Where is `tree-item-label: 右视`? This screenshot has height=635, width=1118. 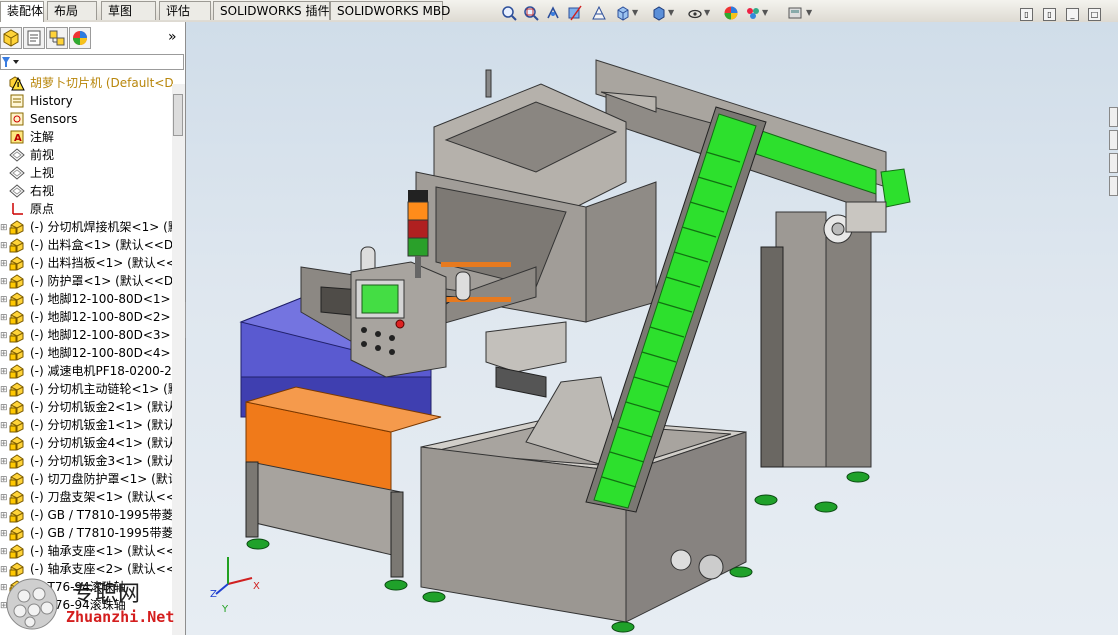
tree-item-label: 右视 is located at coordinates (42, 191).